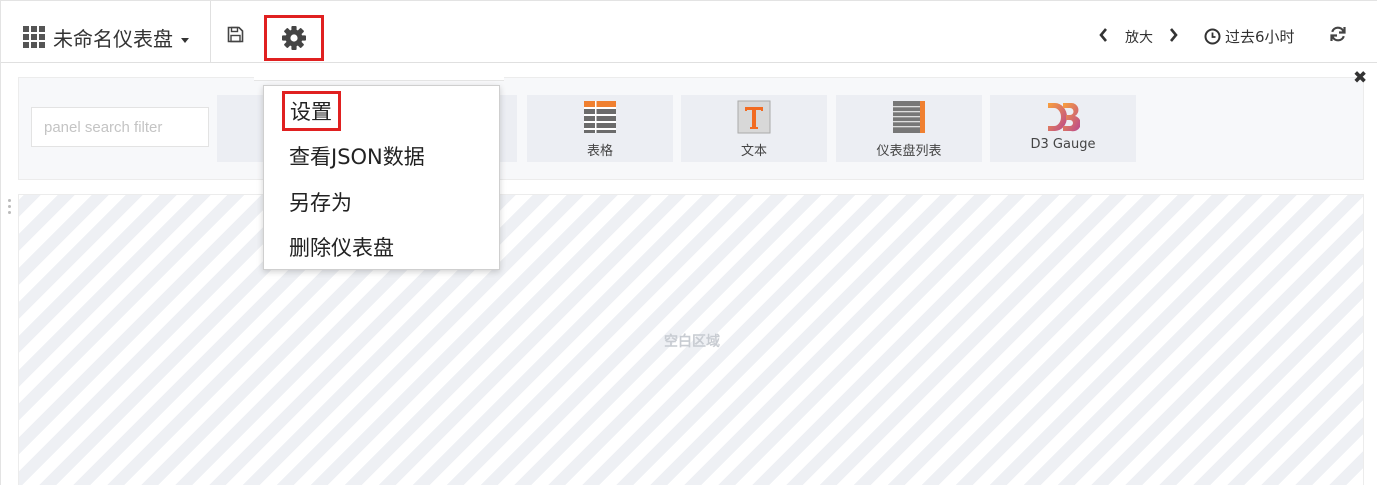 This screenshot has height=485, width=1377. I want to click on save-icon, so click(235, 34).